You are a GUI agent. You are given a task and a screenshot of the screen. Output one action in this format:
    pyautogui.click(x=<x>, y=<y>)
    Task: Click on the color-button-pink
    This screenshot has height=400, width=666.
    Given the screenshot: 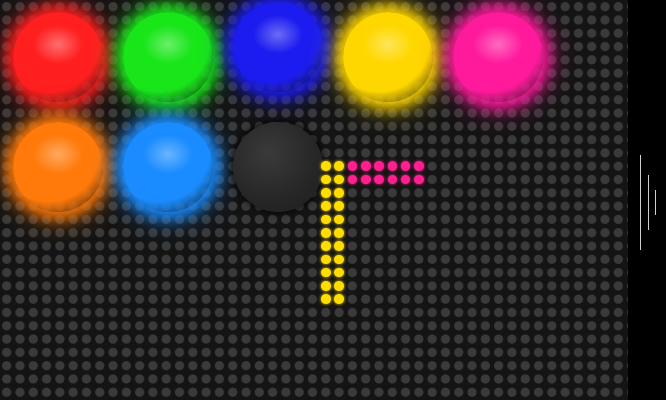 What is the action you would take?
    pyautogui.click(x=498, y=57)
    